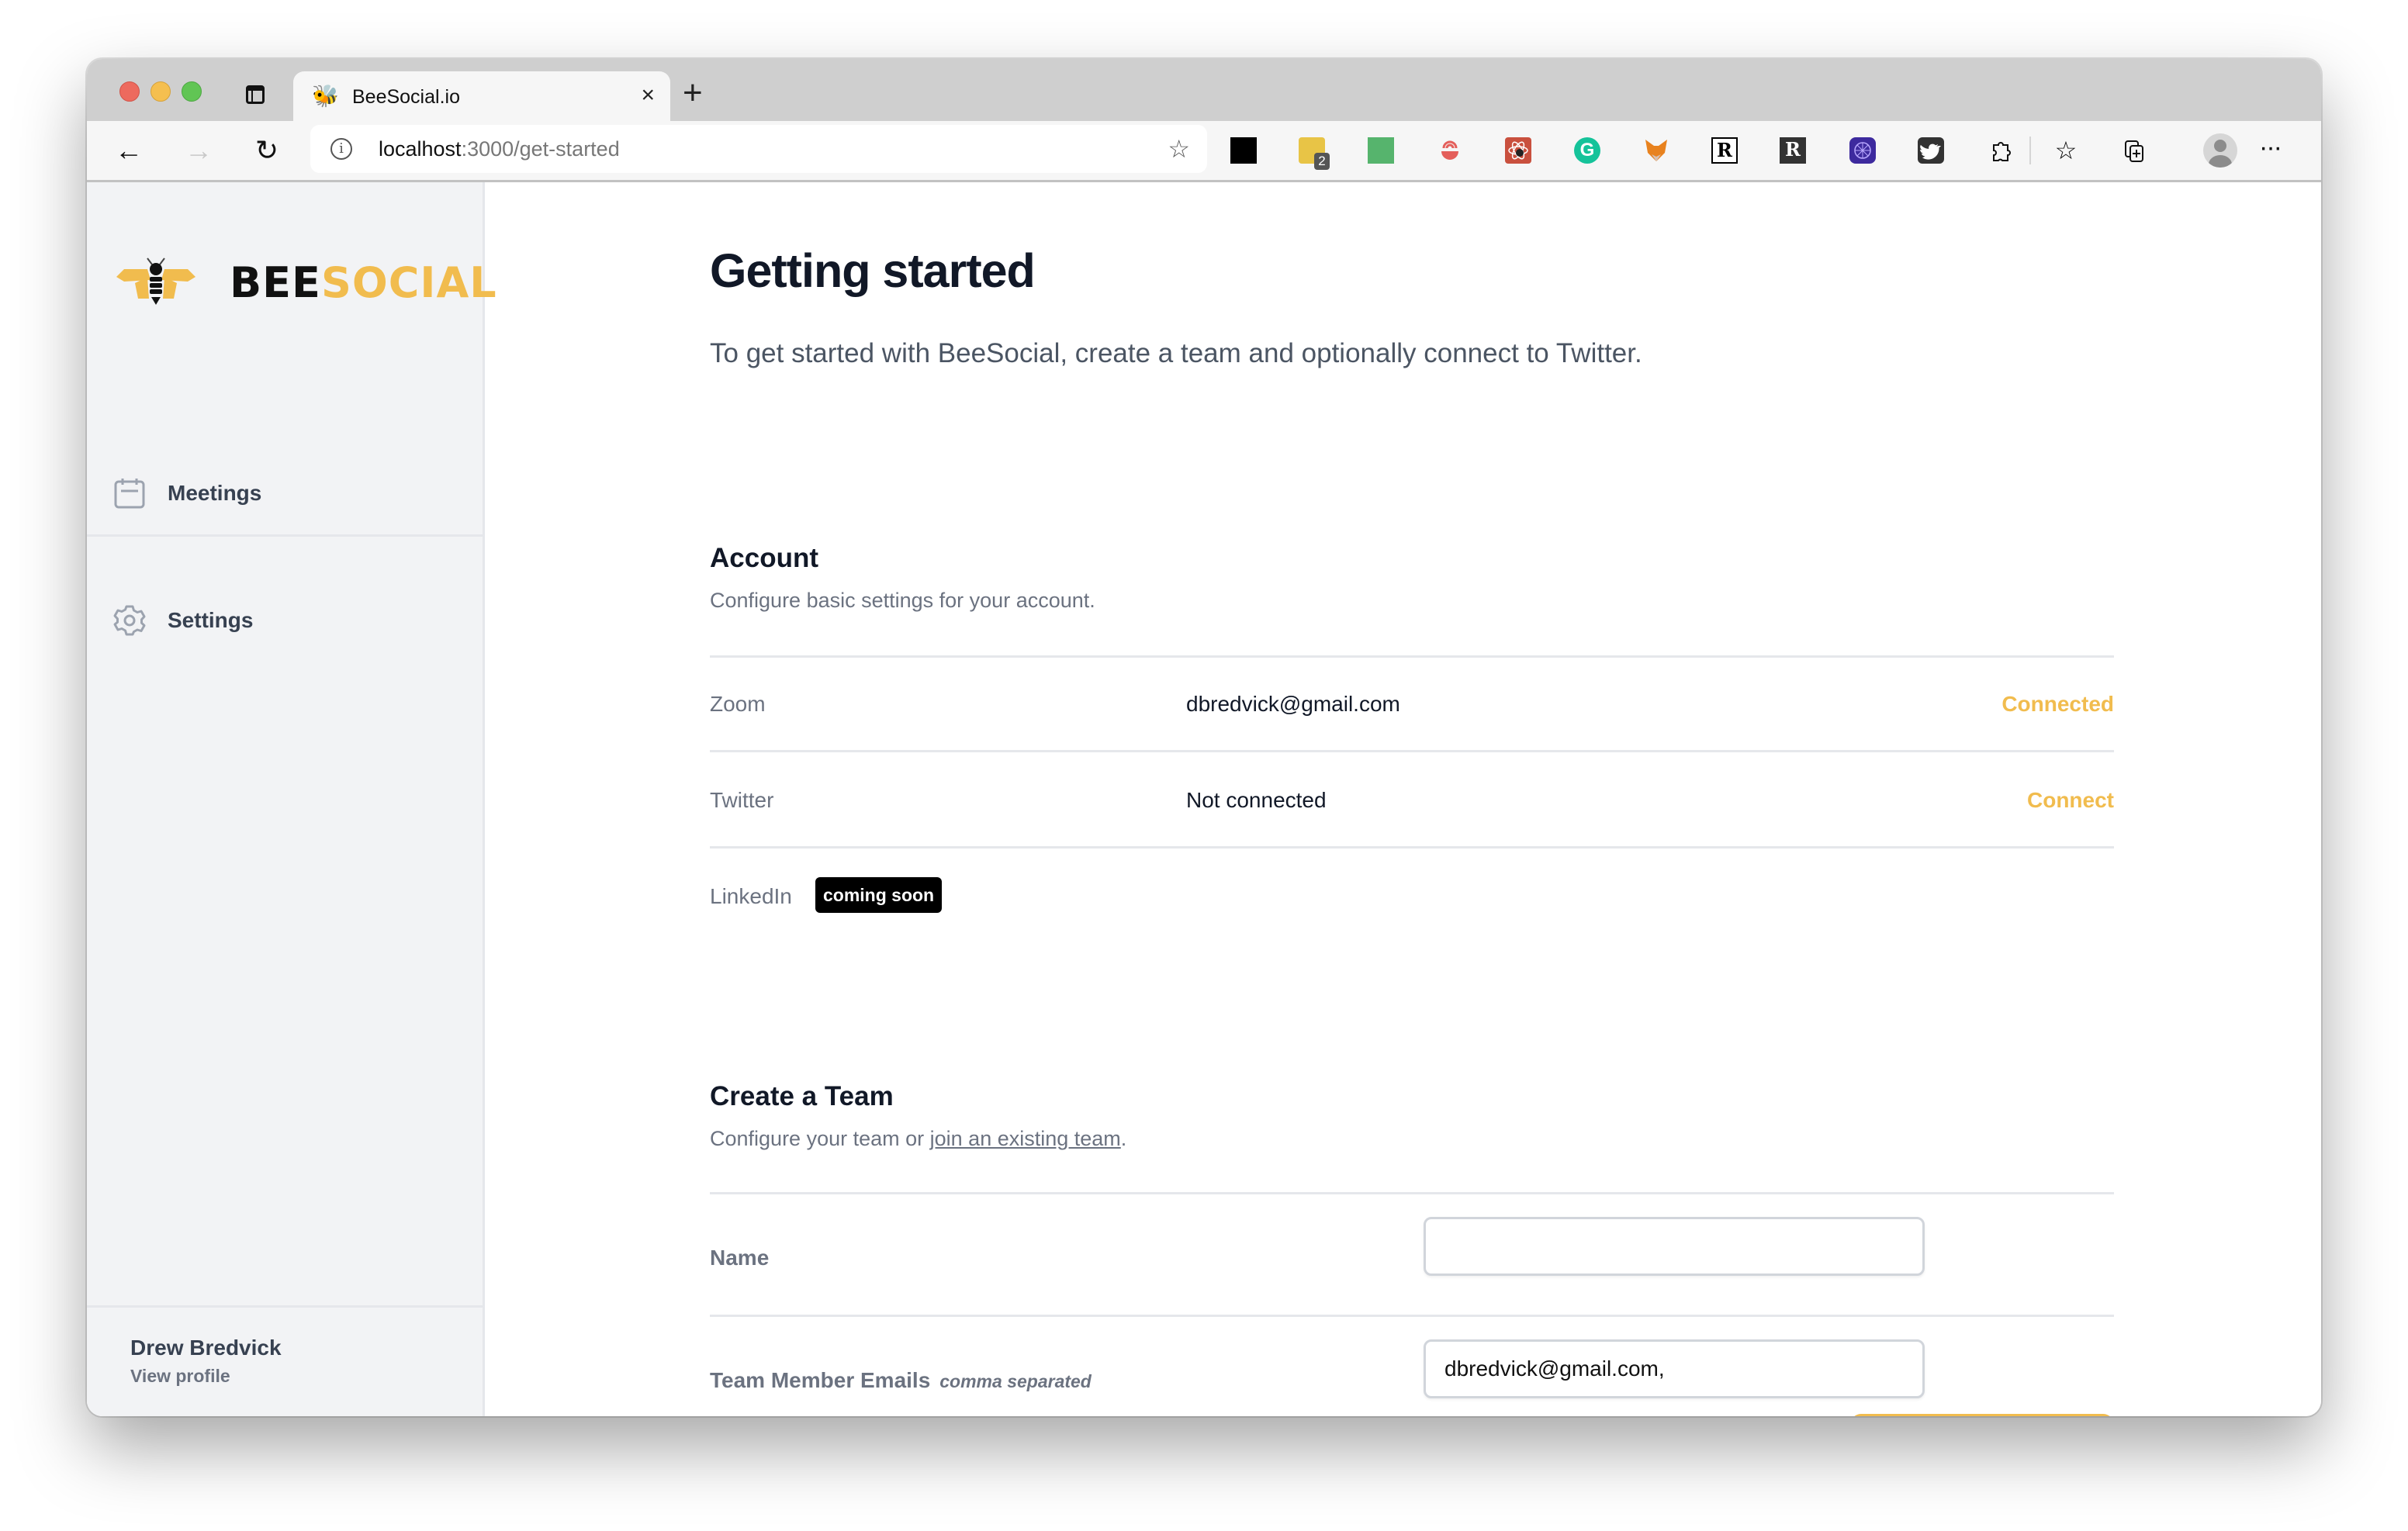 The image size is (2408, 1531). What do you see at coordinates (1381, 150) in the screenshot?
I see `ext-green-icon` at bounding box center [1381, 150].